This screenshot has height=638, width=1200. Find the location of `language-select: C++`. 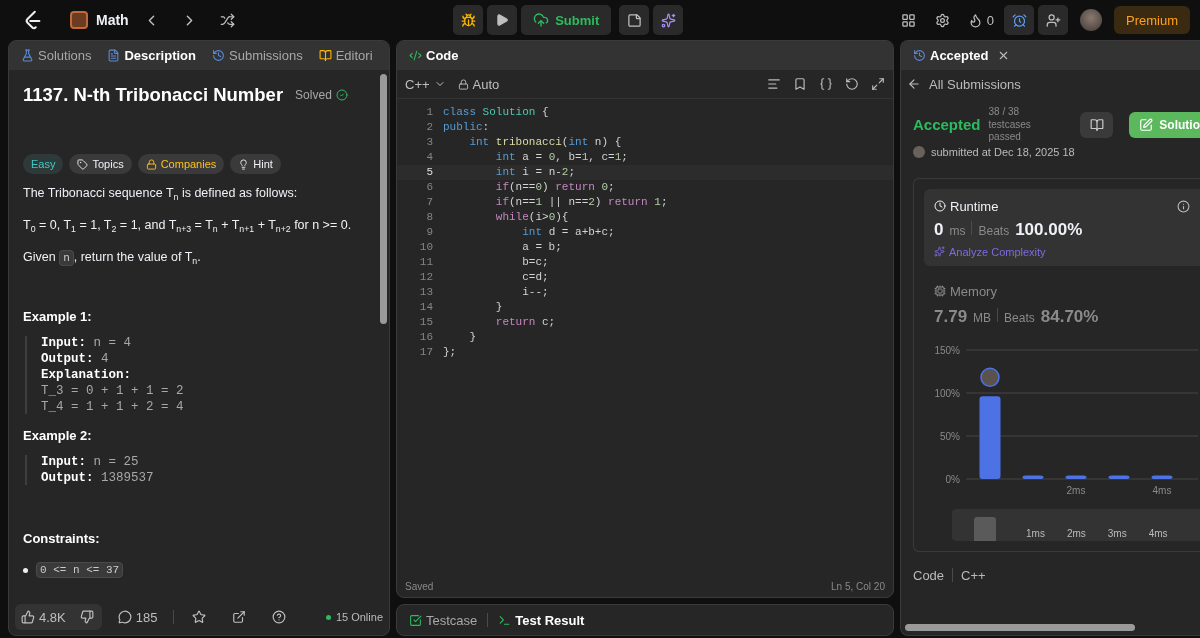

language-select: C++ is located at coordinates (425, 84).